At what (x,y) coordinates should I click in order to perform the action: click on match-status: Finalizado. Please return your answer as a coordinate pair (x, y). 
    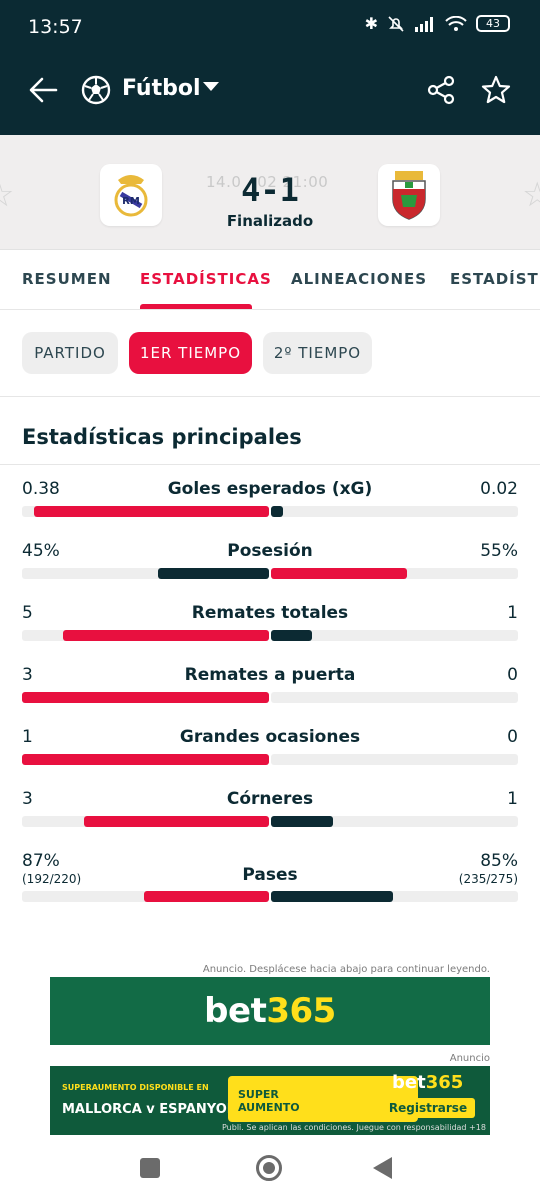
    Looking at the image, I should click on (270, 221).